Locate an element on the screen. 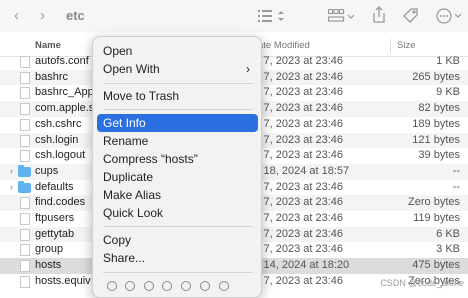  menu-item-rename: Rename is located at coordinates (177, 141).